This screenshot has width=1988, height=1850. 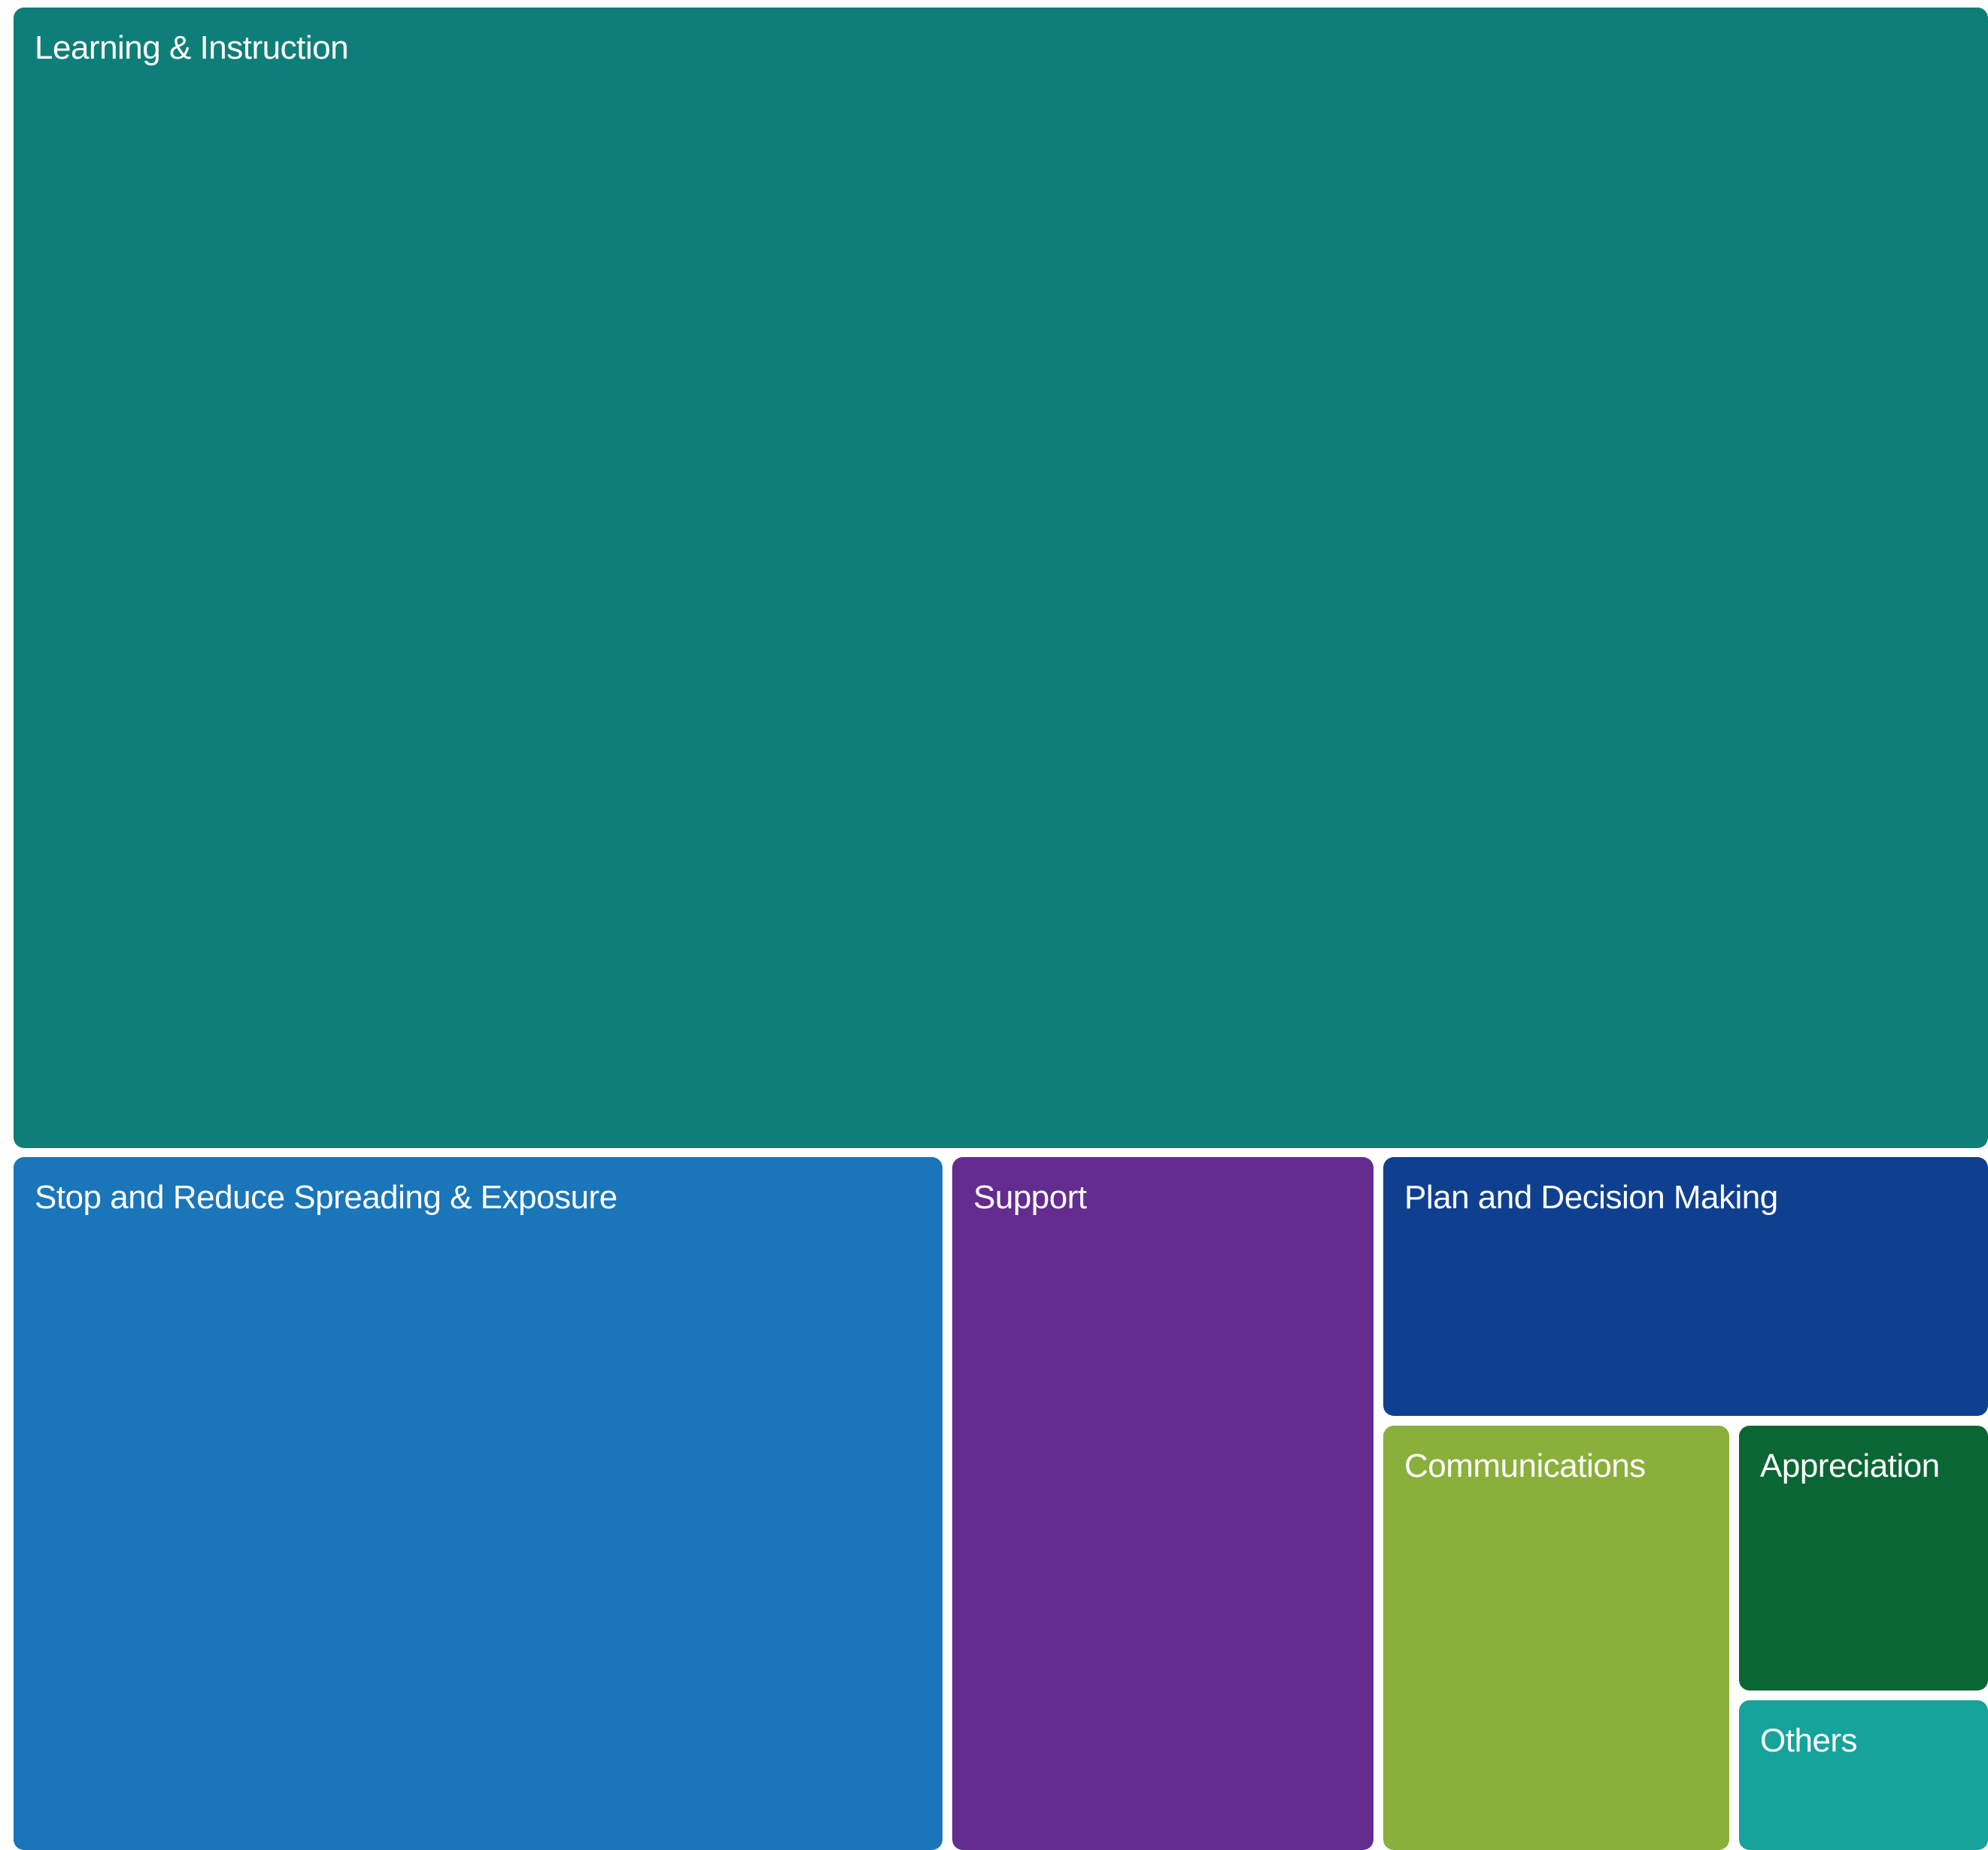 I want to click on tile-support: Support, so click(x=1163, y=1503).